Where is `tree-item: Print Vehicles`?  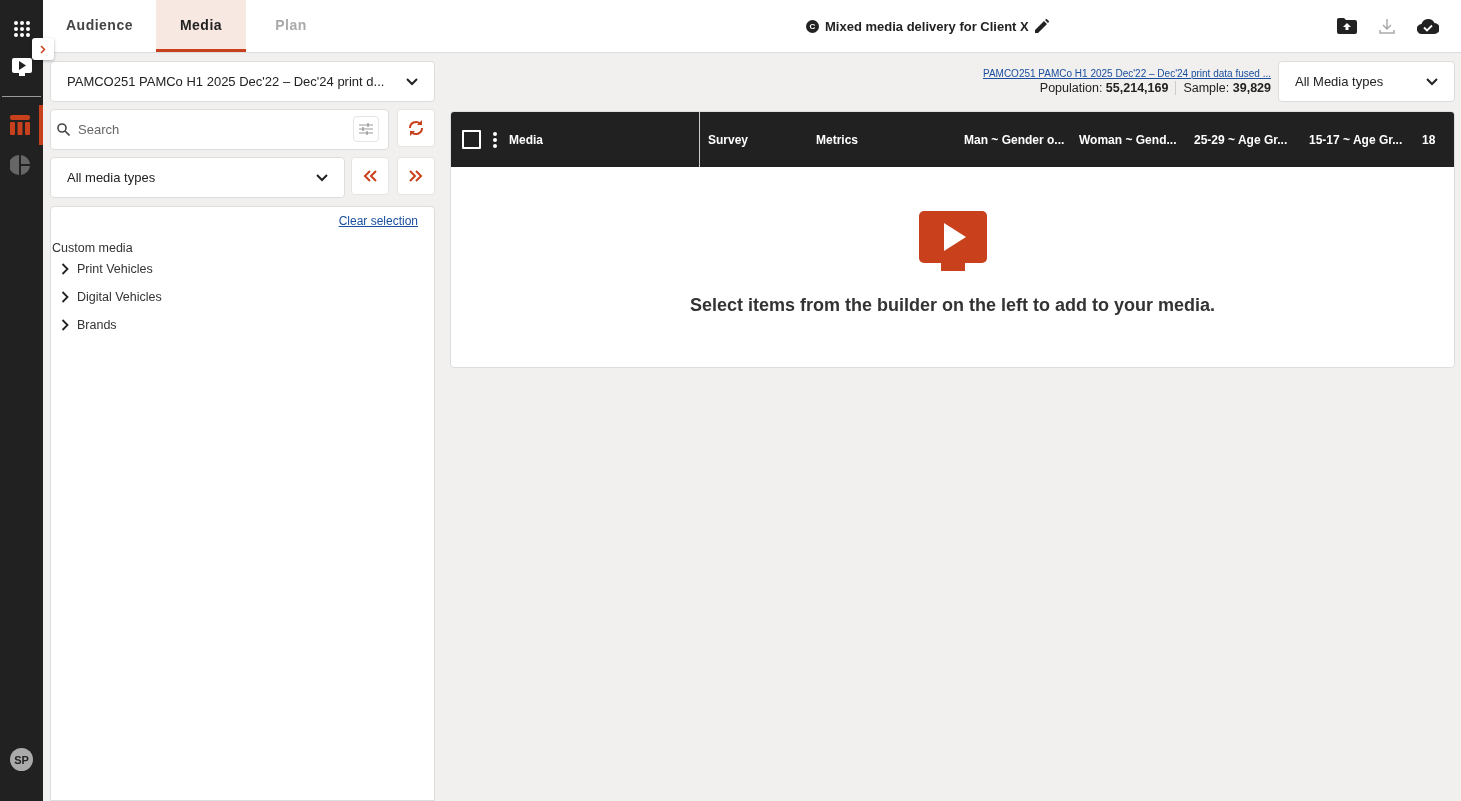
tree-item: Print Vehicles is located at coordinates (242, 269).